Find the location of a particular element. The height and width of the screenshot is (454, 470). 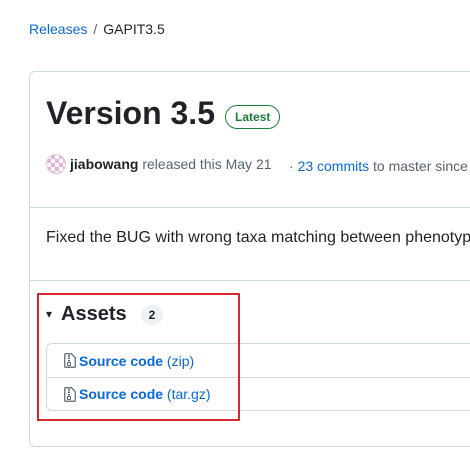

release-title: Version 3.5 is located at coordinates (130, 113).